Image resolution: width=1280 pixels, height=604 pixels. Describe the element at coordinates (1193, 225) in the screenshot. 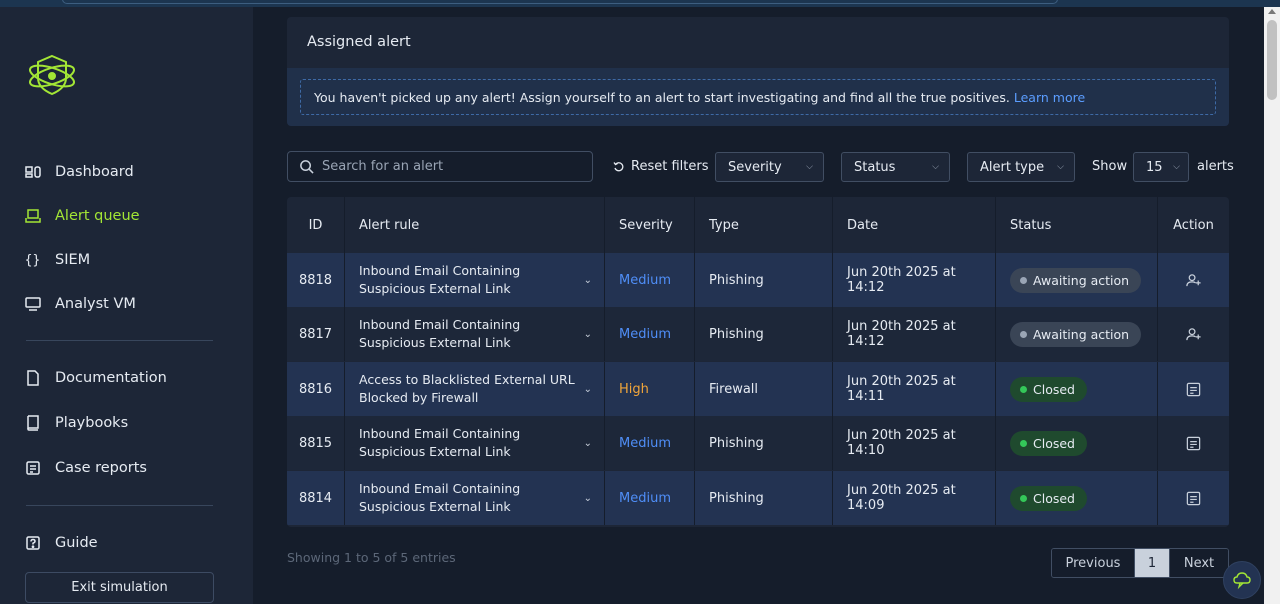

I see `column-header-action: Action` at that location.